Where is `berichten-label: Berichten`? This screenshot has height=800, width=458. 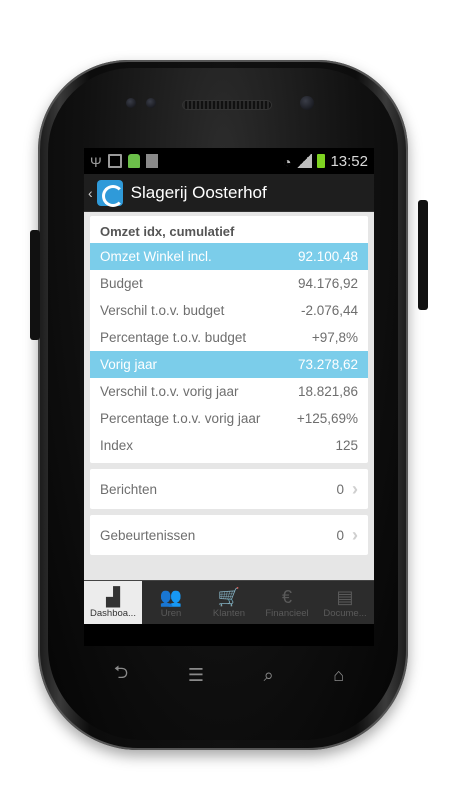
berichten-label: Berichten is located at coordinates (129, 489).